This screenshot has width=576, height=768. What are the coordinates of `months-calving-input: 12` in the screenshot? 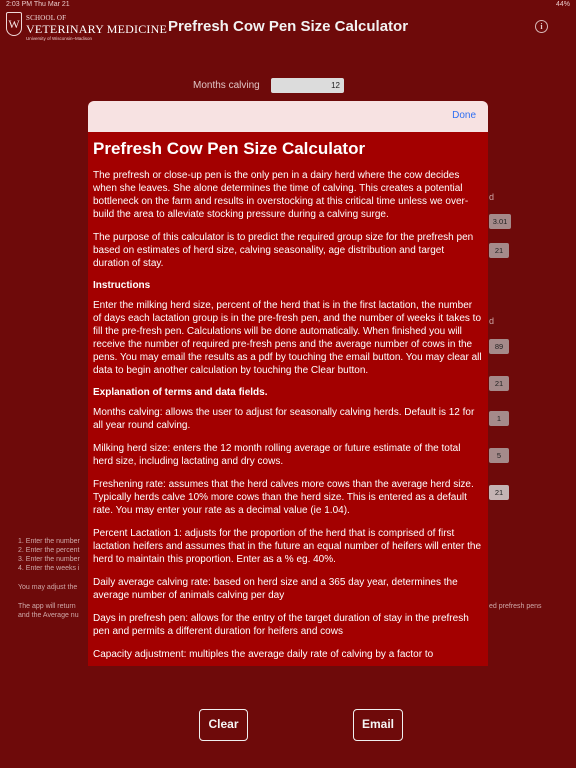 It's located at (307, 85).